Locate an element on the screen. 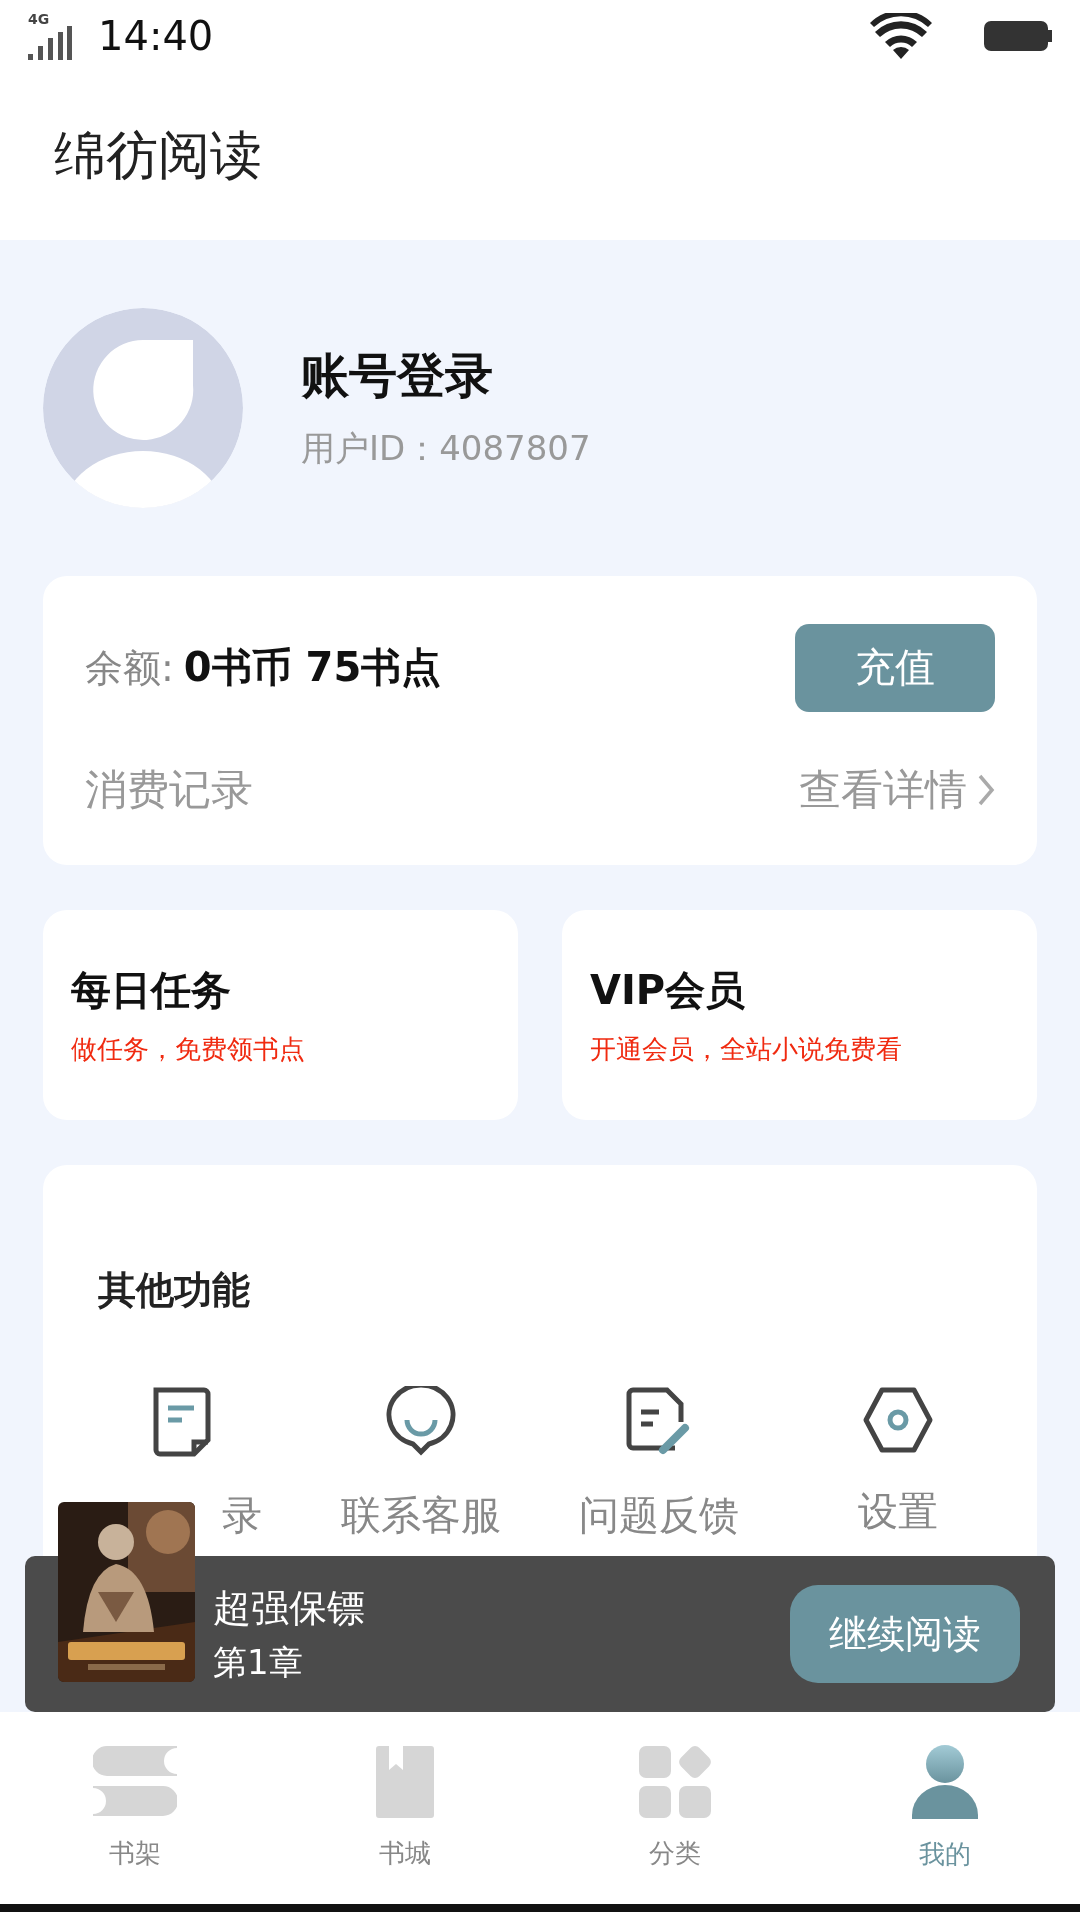 Image resolution: width=1080 pixels, height=1920 pixels. signal-icon is located at coordinates (50, 43).